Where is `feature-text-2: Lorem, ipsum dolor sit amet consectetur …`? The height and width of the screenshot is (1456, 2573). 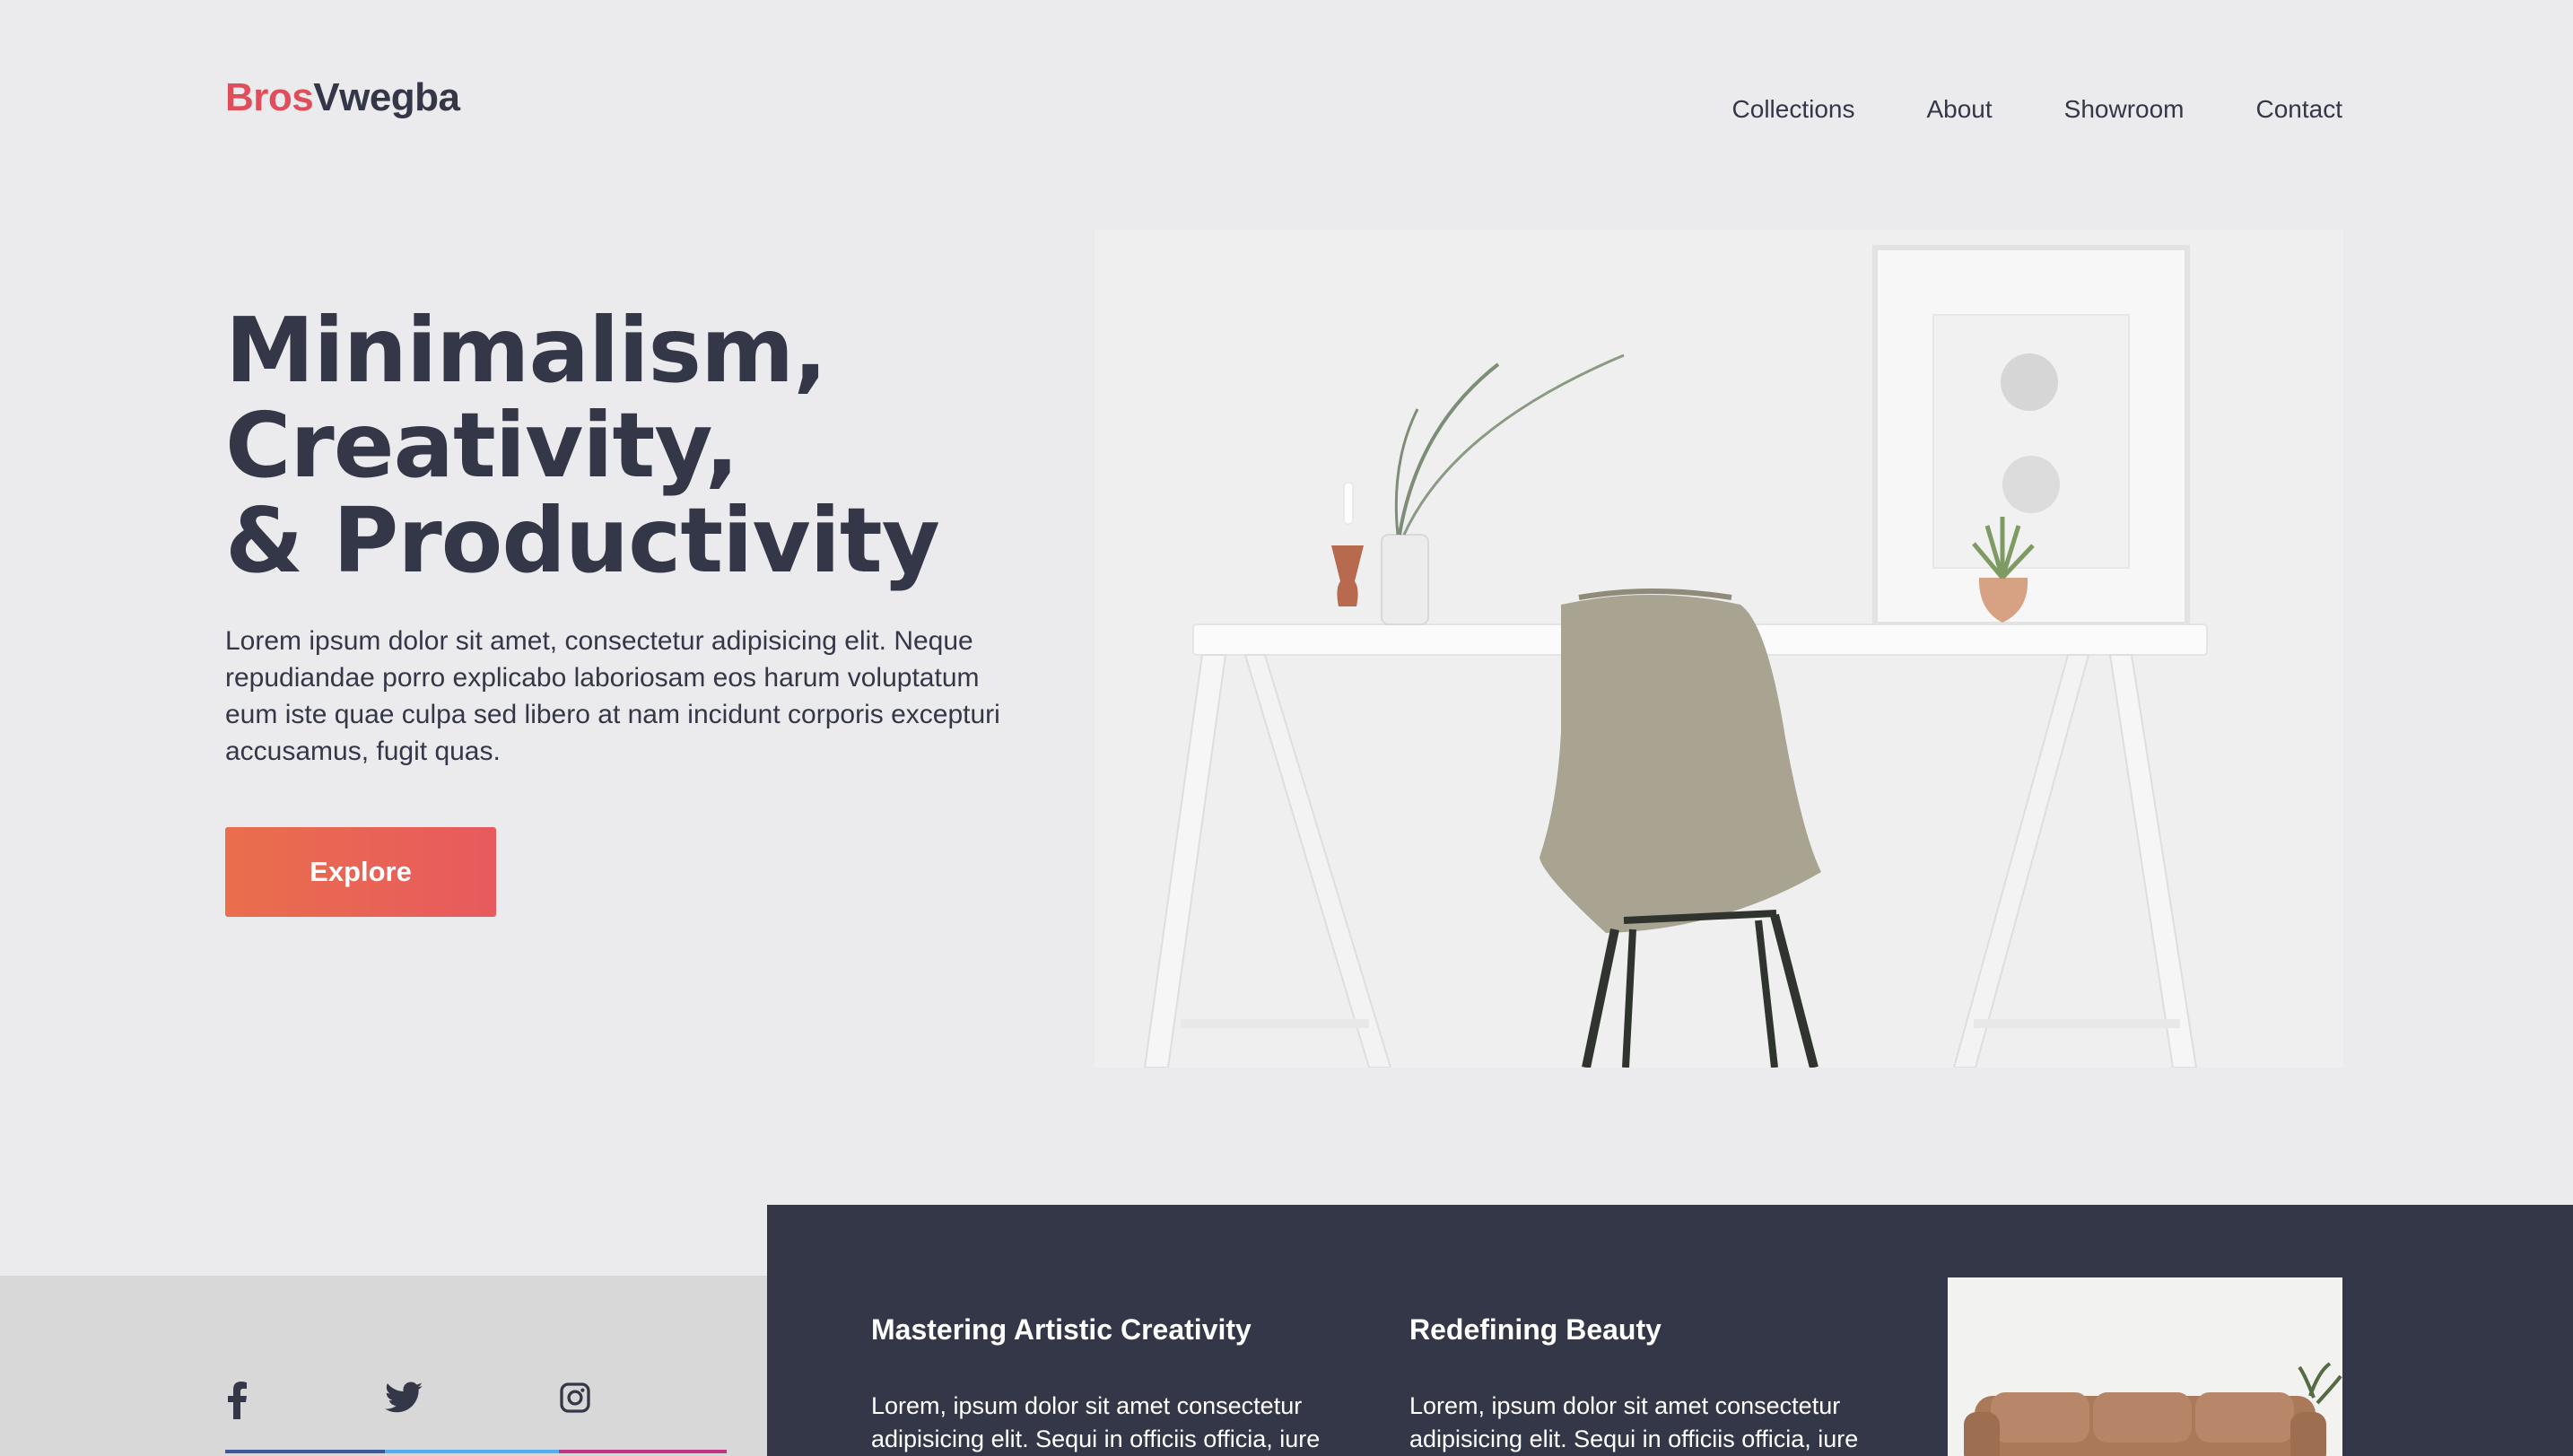 feature-text-2: Lorem, ipsum dolor sit amet consectetur … is located at coordinates (1634, 1422).